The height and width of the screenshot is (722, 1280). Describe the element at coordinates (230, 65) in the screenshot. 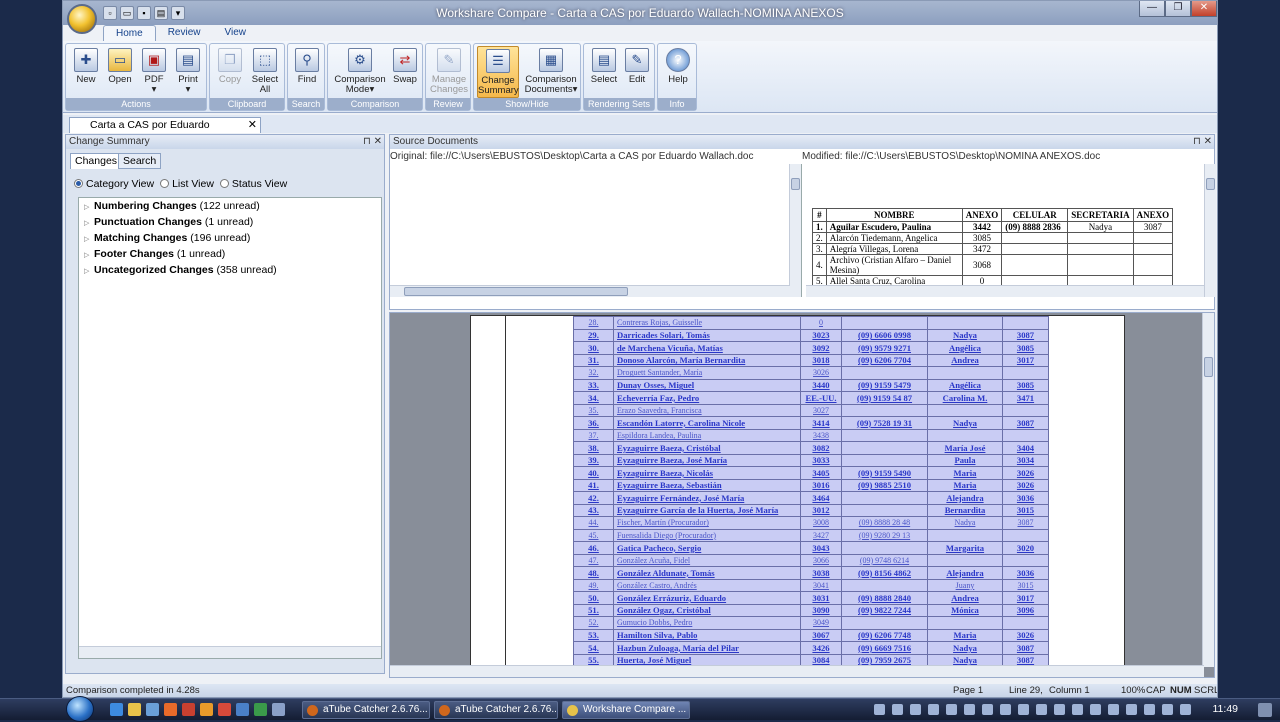

I see `copy-button: ❐ Copy` at that location.